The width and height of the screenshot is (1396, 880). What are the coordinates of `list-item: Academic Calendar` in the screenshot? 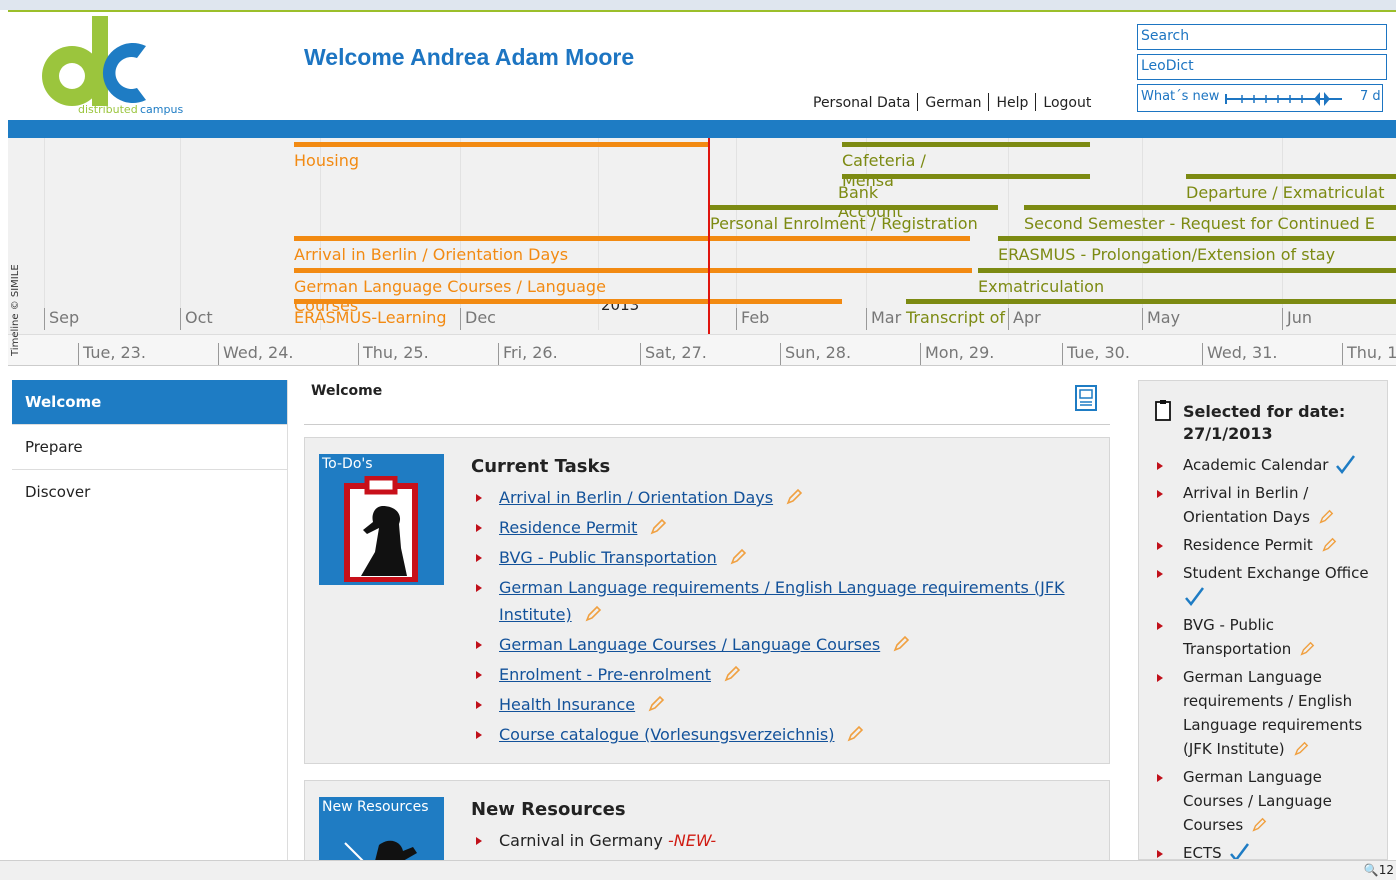 It's located at (1269, 465).